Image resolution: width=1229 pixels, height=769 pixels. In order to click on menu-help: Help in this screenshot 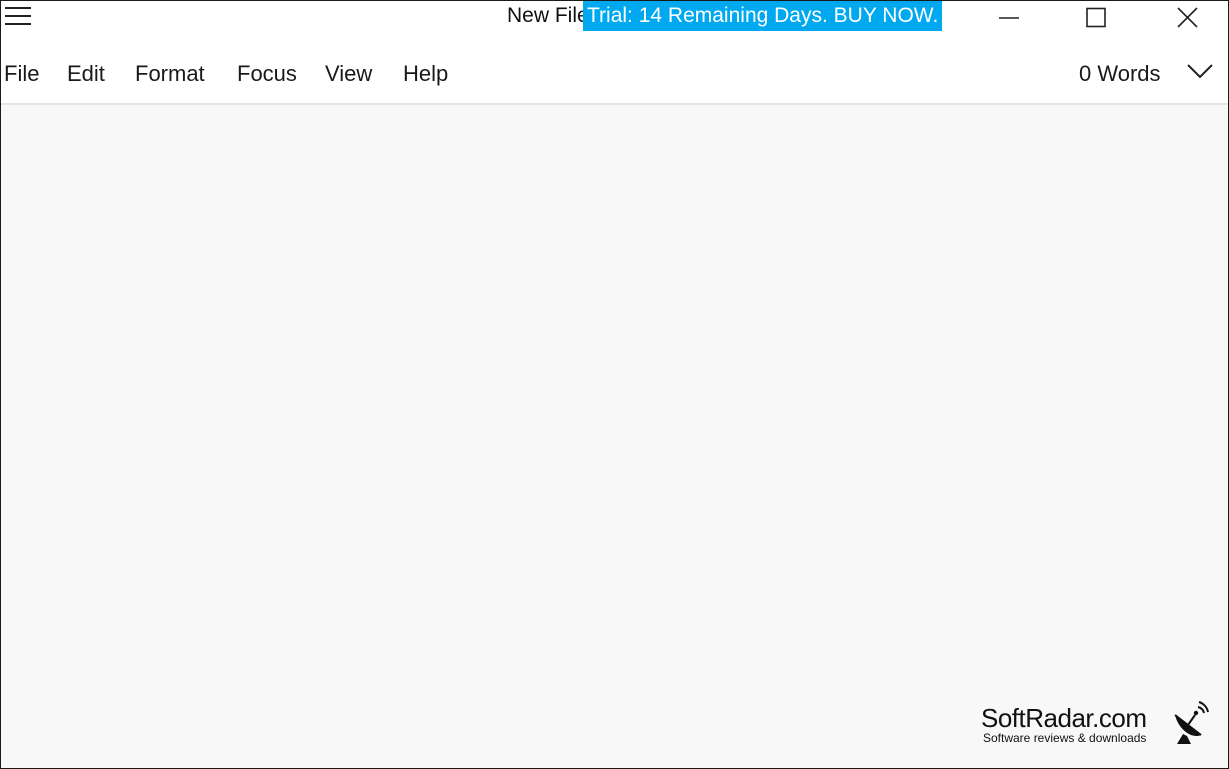, I will do `click(425, 74)`.